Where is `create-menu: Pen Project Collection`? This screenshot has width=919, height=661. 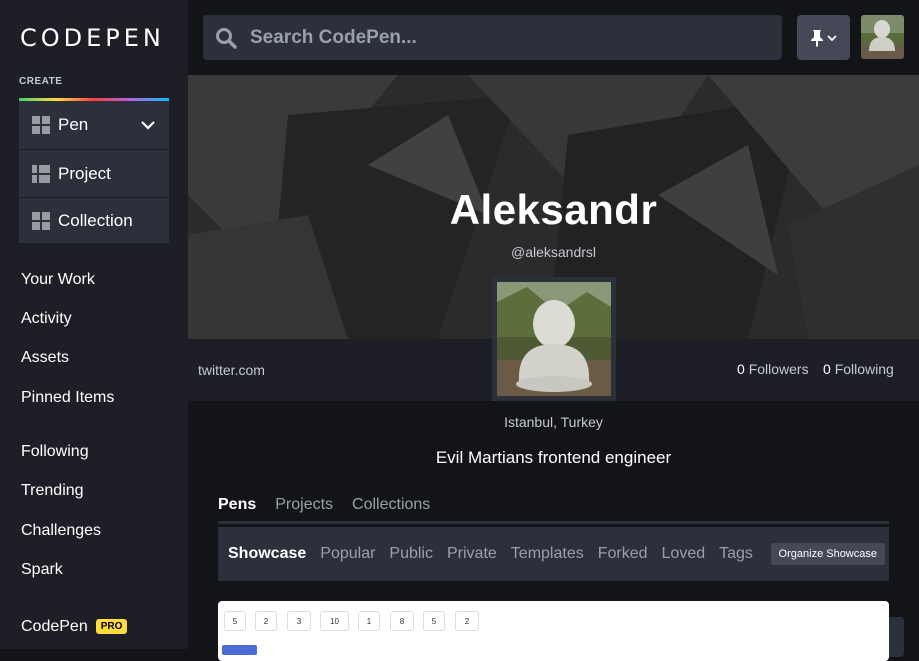 create-menu: Pen Project Collection is located at coordinates (94, 171).